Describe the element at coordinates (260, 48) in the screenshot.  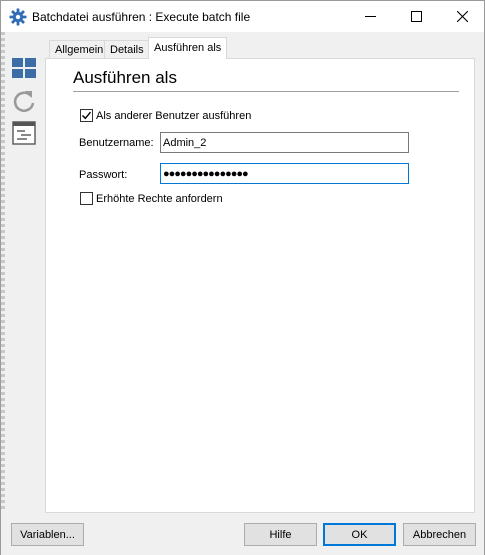
I see `tab-strip: Allgemein Details Ausführen als` at that location.